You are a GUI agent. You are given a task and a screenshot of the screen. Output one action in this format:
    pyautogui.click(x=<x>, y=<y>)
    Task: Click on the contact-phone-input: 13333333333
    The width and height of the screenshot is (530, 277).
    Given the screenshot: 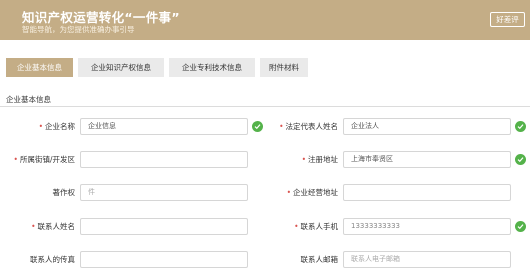 What is the action you would take?
    pyautogui.click(x=427, y=226)
    